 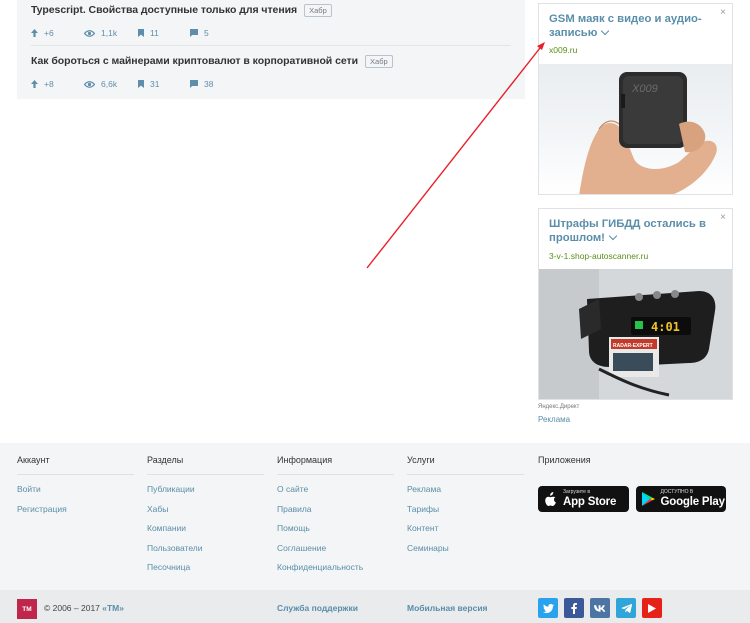 What do you see at coordinates (164, 84) in the screenshot?
I see `bookmark-button: 31` at bounding box center [164, 84].